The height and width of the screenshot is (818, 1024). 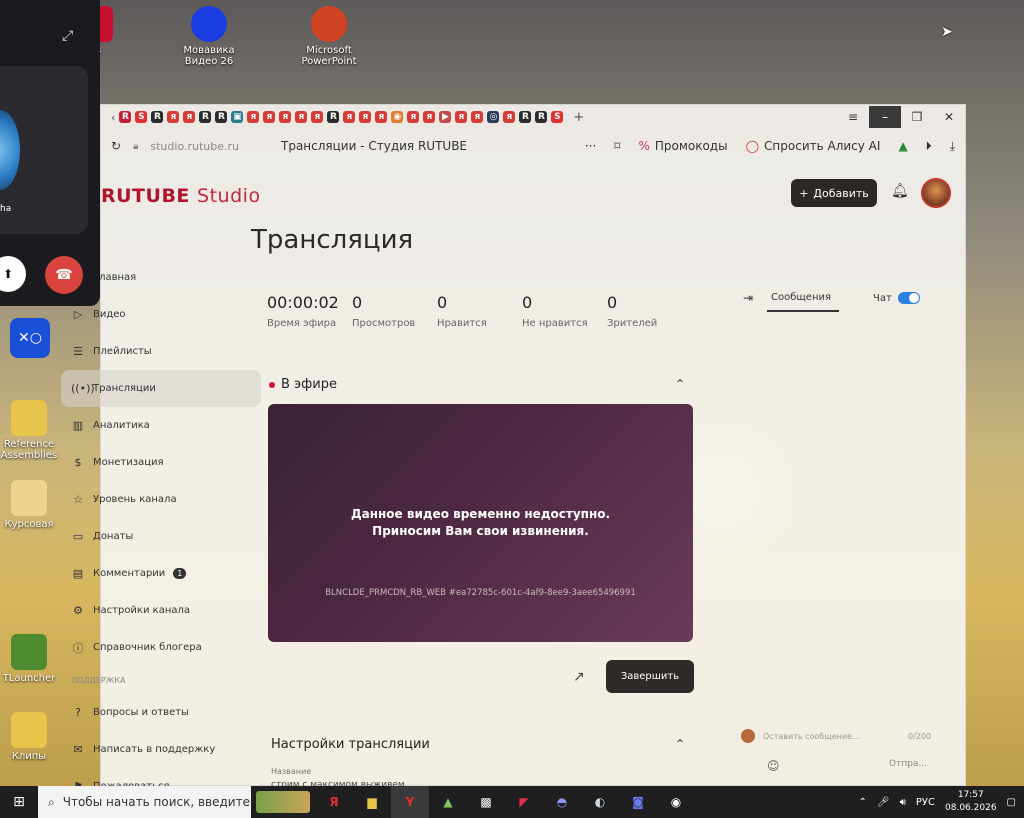 I want to click on download-icon: ⤓, so click(x=952, y=146).